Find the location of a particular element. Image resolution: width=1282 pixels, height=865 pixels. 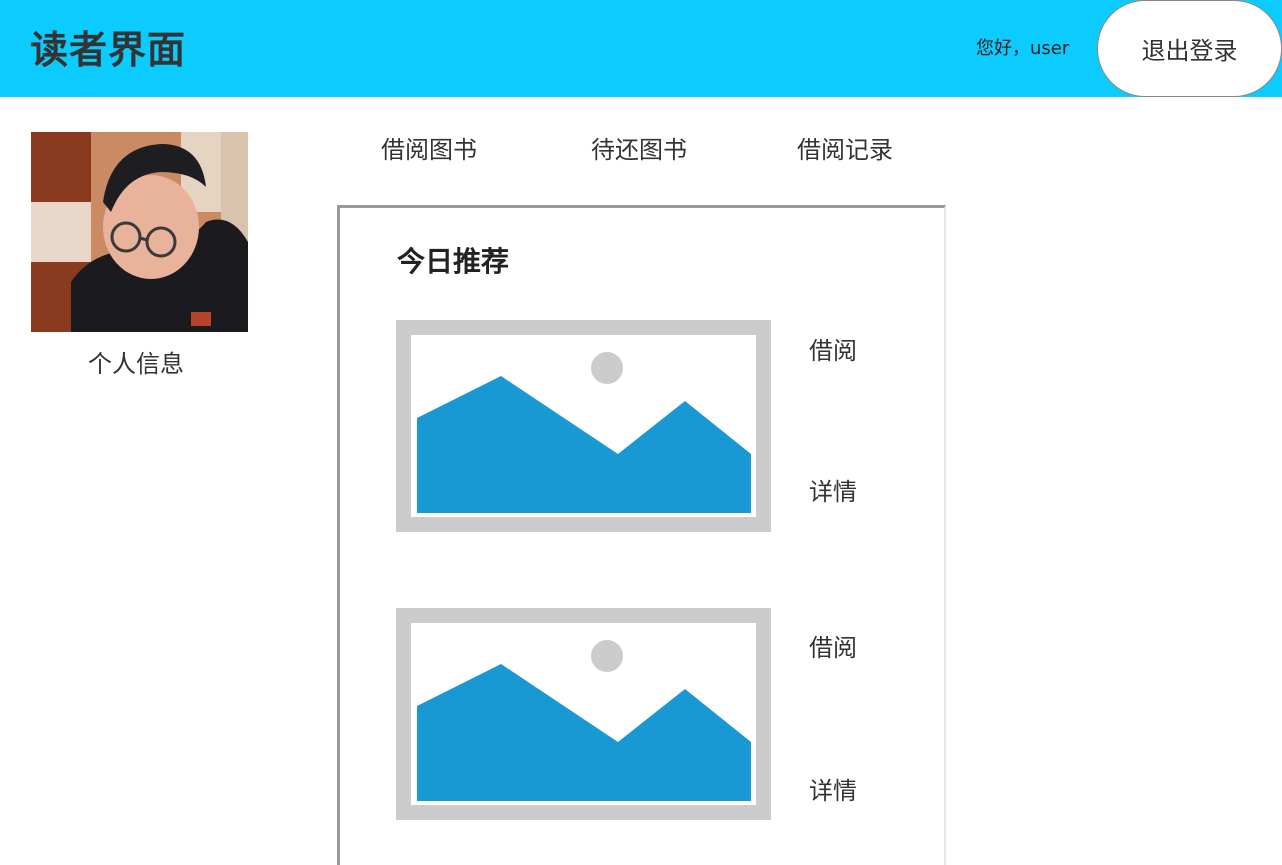

page-title: 读者界面 is located at coordinates (108, 50).